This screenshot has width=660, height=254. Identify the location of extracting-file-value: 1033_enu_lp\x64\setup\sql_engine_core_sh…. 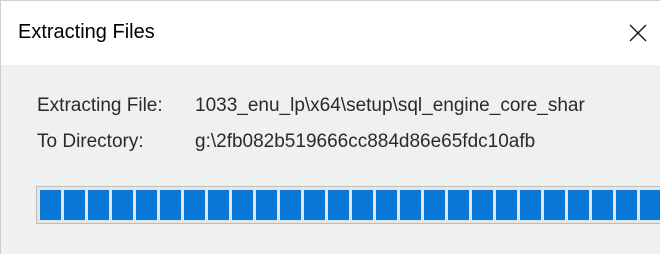
(390, 105).